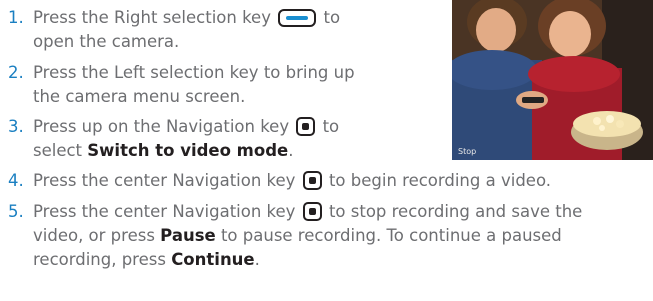 Image resolution: width=653 pixels, height=301 pixels. Describe the element at coordinates (16, 180) in the screenshot. I see `step-number: 4.` at that location.